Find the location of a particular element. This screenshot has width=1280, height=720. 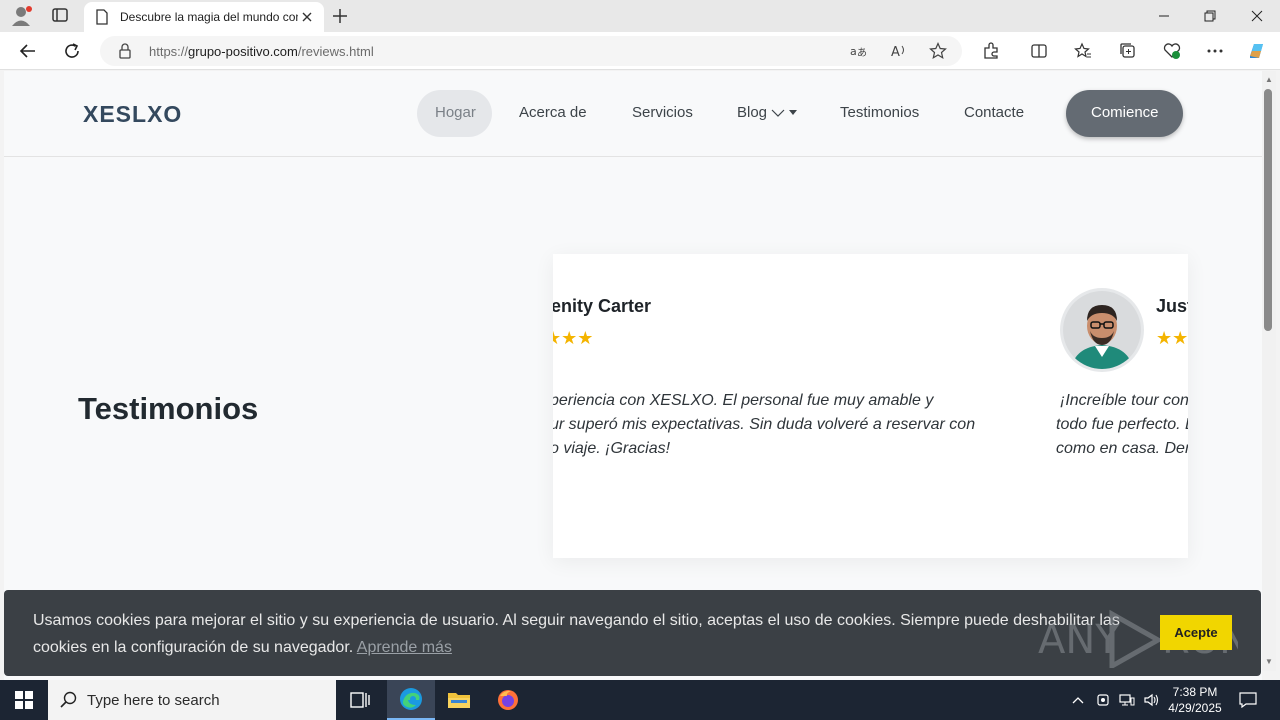

nav-services: Servicios is located at coordinates (662, 112).